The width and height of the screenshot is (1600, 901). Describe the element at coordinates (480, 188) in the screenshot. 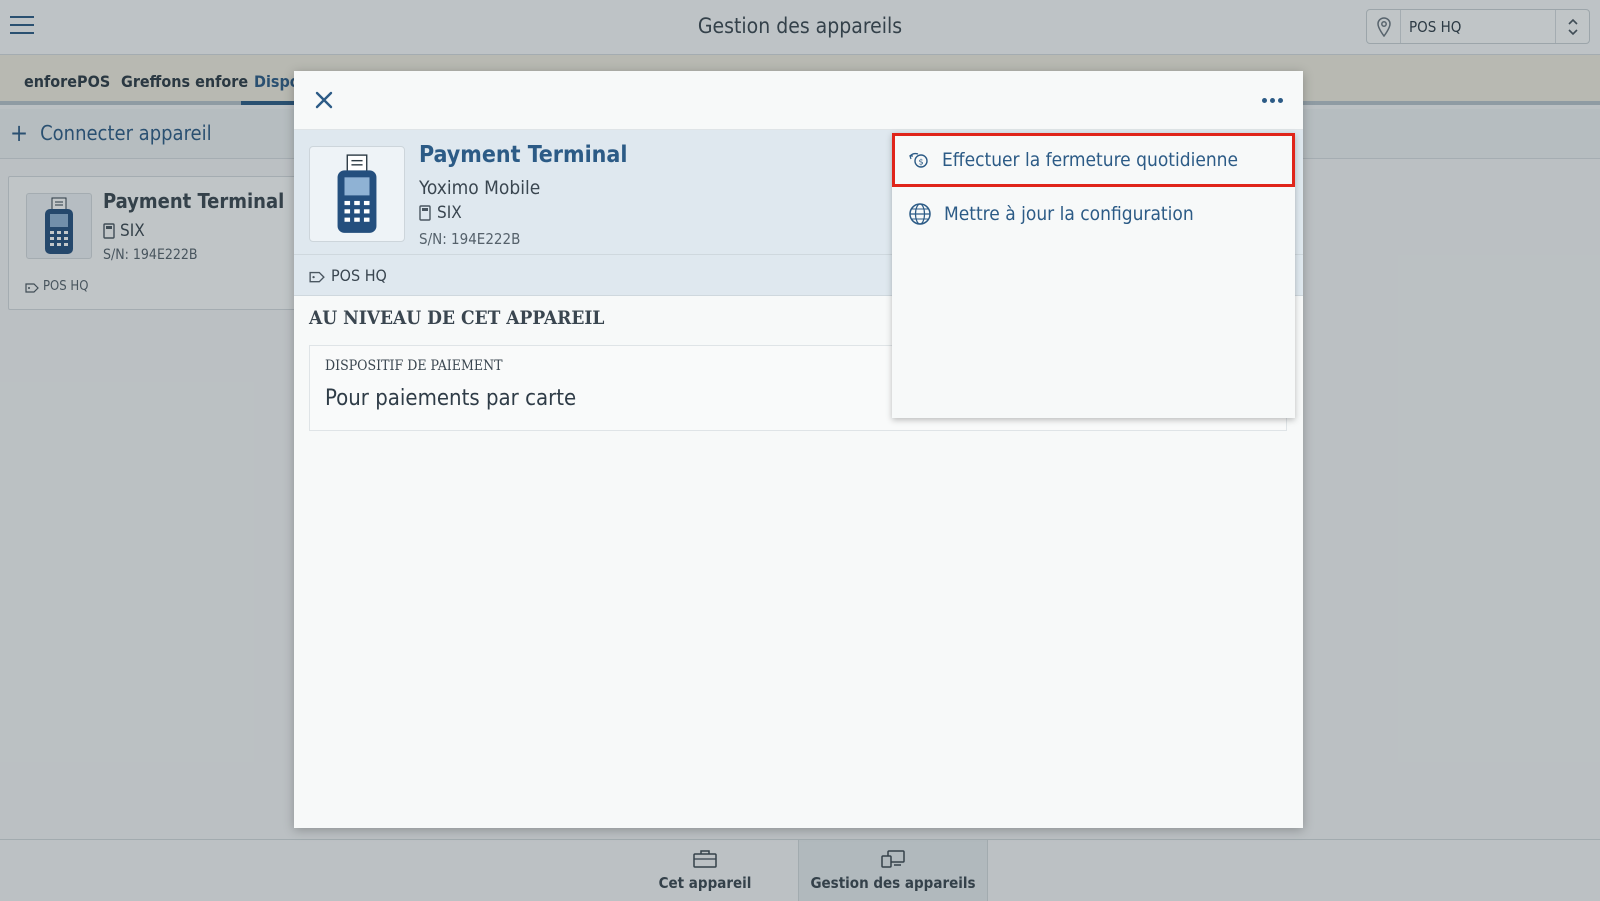

I see `device-model: Yoximo Mobile` at that location.